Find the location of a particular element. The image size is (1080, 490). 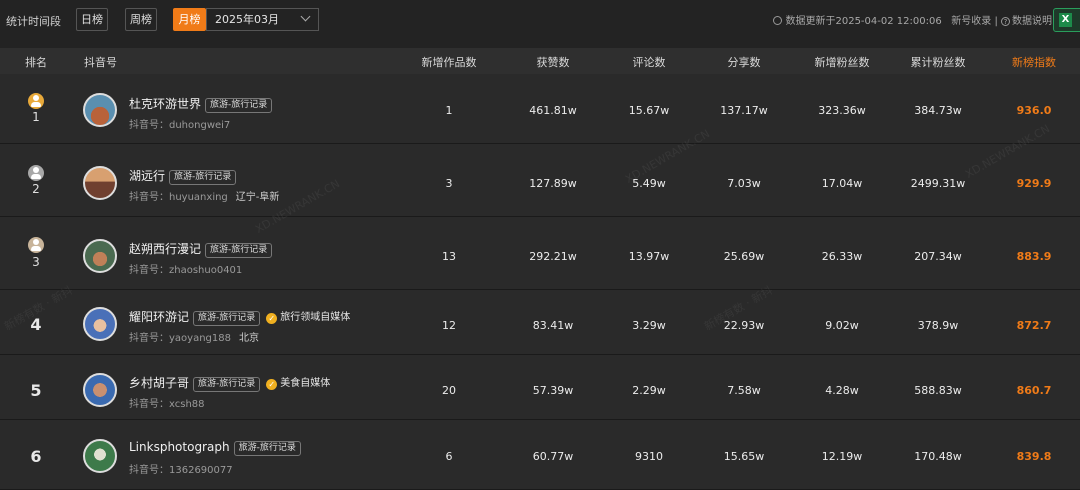

index-value: 883.9 is located at coordinates (1034, 256).